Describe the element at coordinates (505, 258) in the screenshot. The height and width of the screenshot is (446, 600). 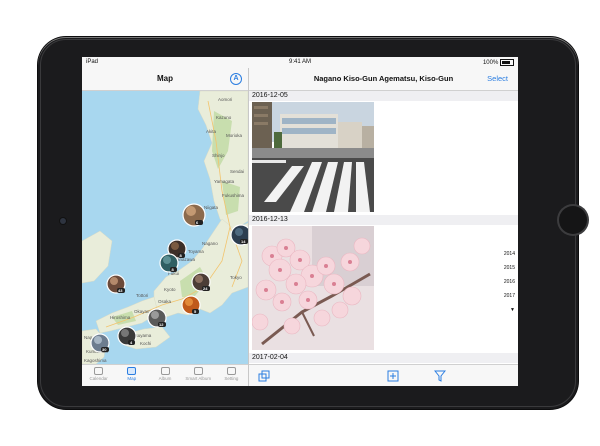
I see `year-index-item: 2014` at that location.